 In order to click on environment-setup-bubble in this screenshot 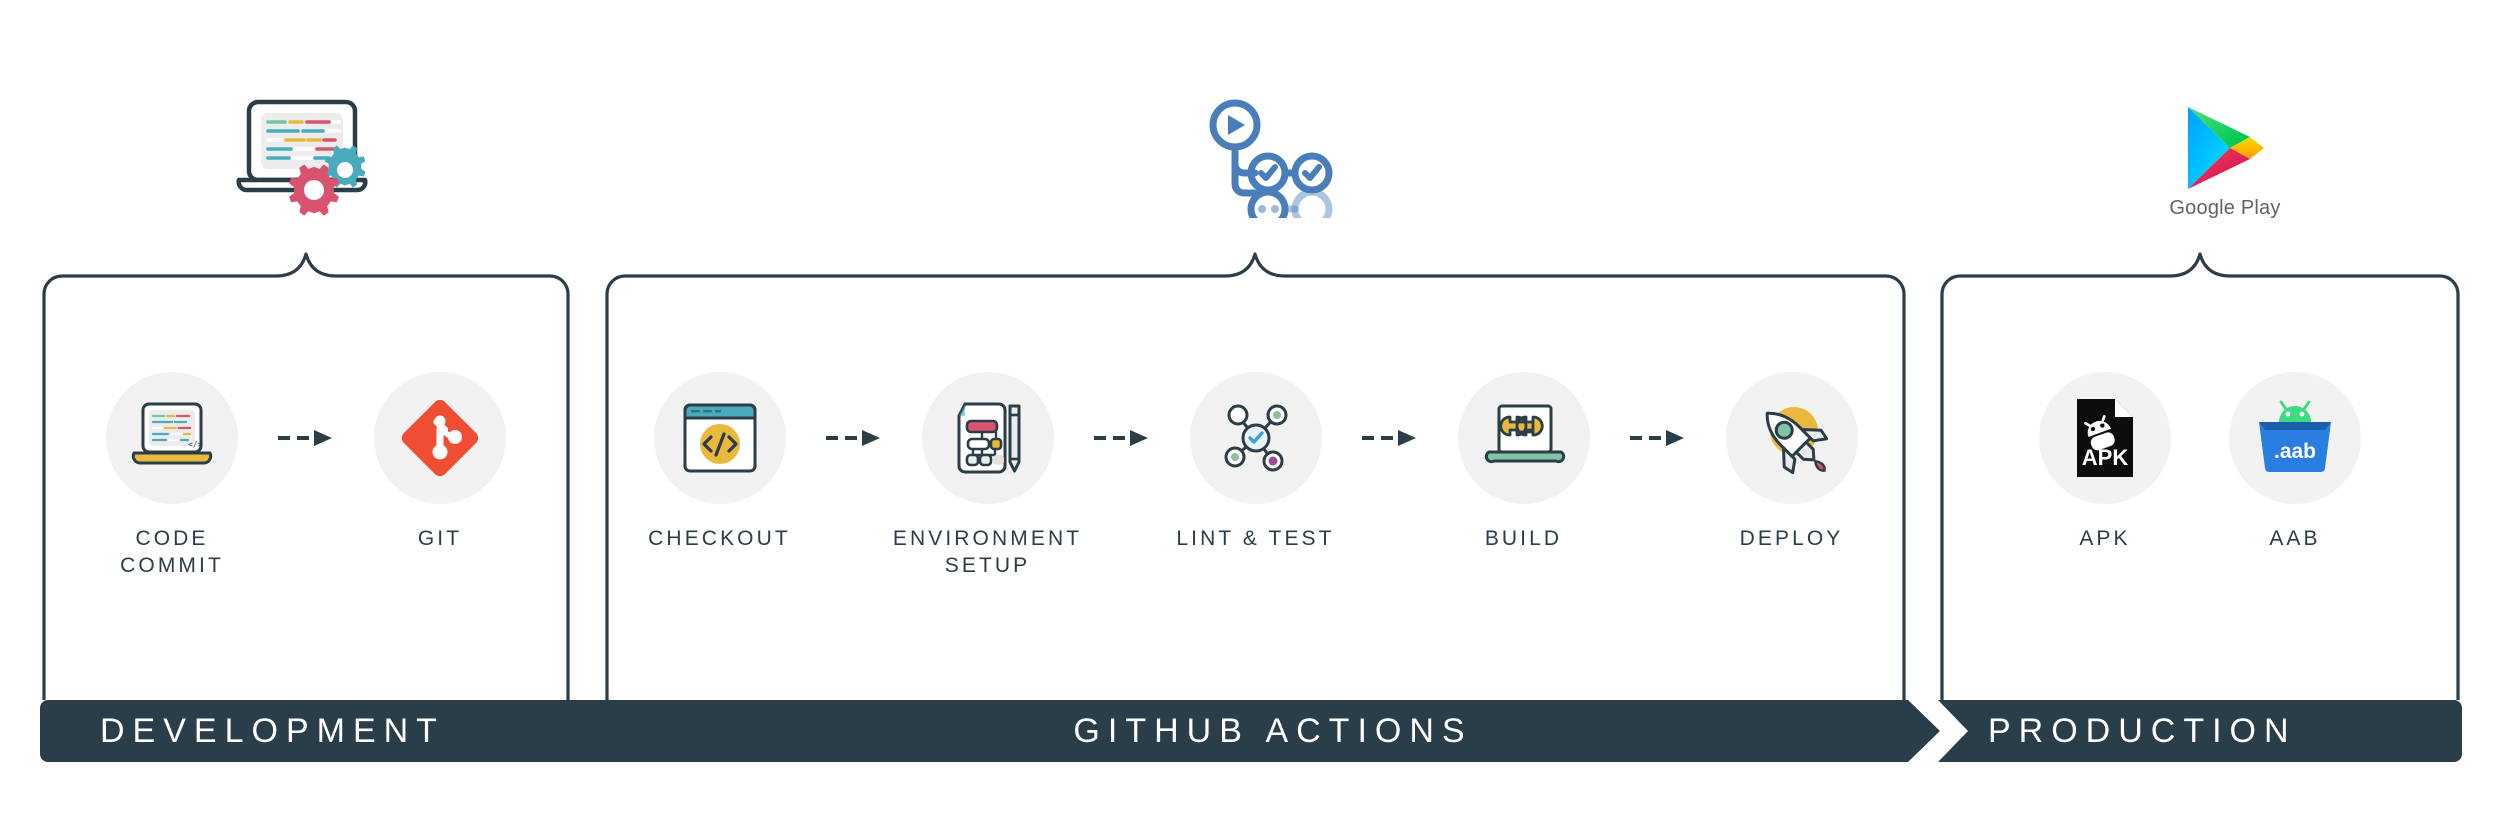, I will do `click(987, 438)`.